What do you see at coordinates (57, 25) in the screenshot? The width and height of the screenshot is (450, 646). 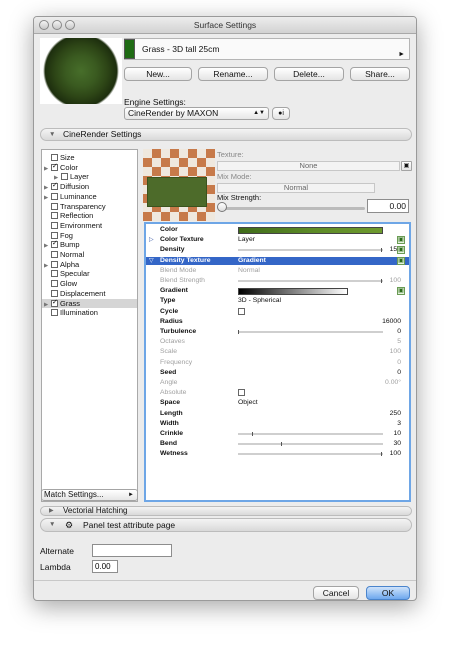 I see `minimize-window-button` at bounding box center [57, 25].